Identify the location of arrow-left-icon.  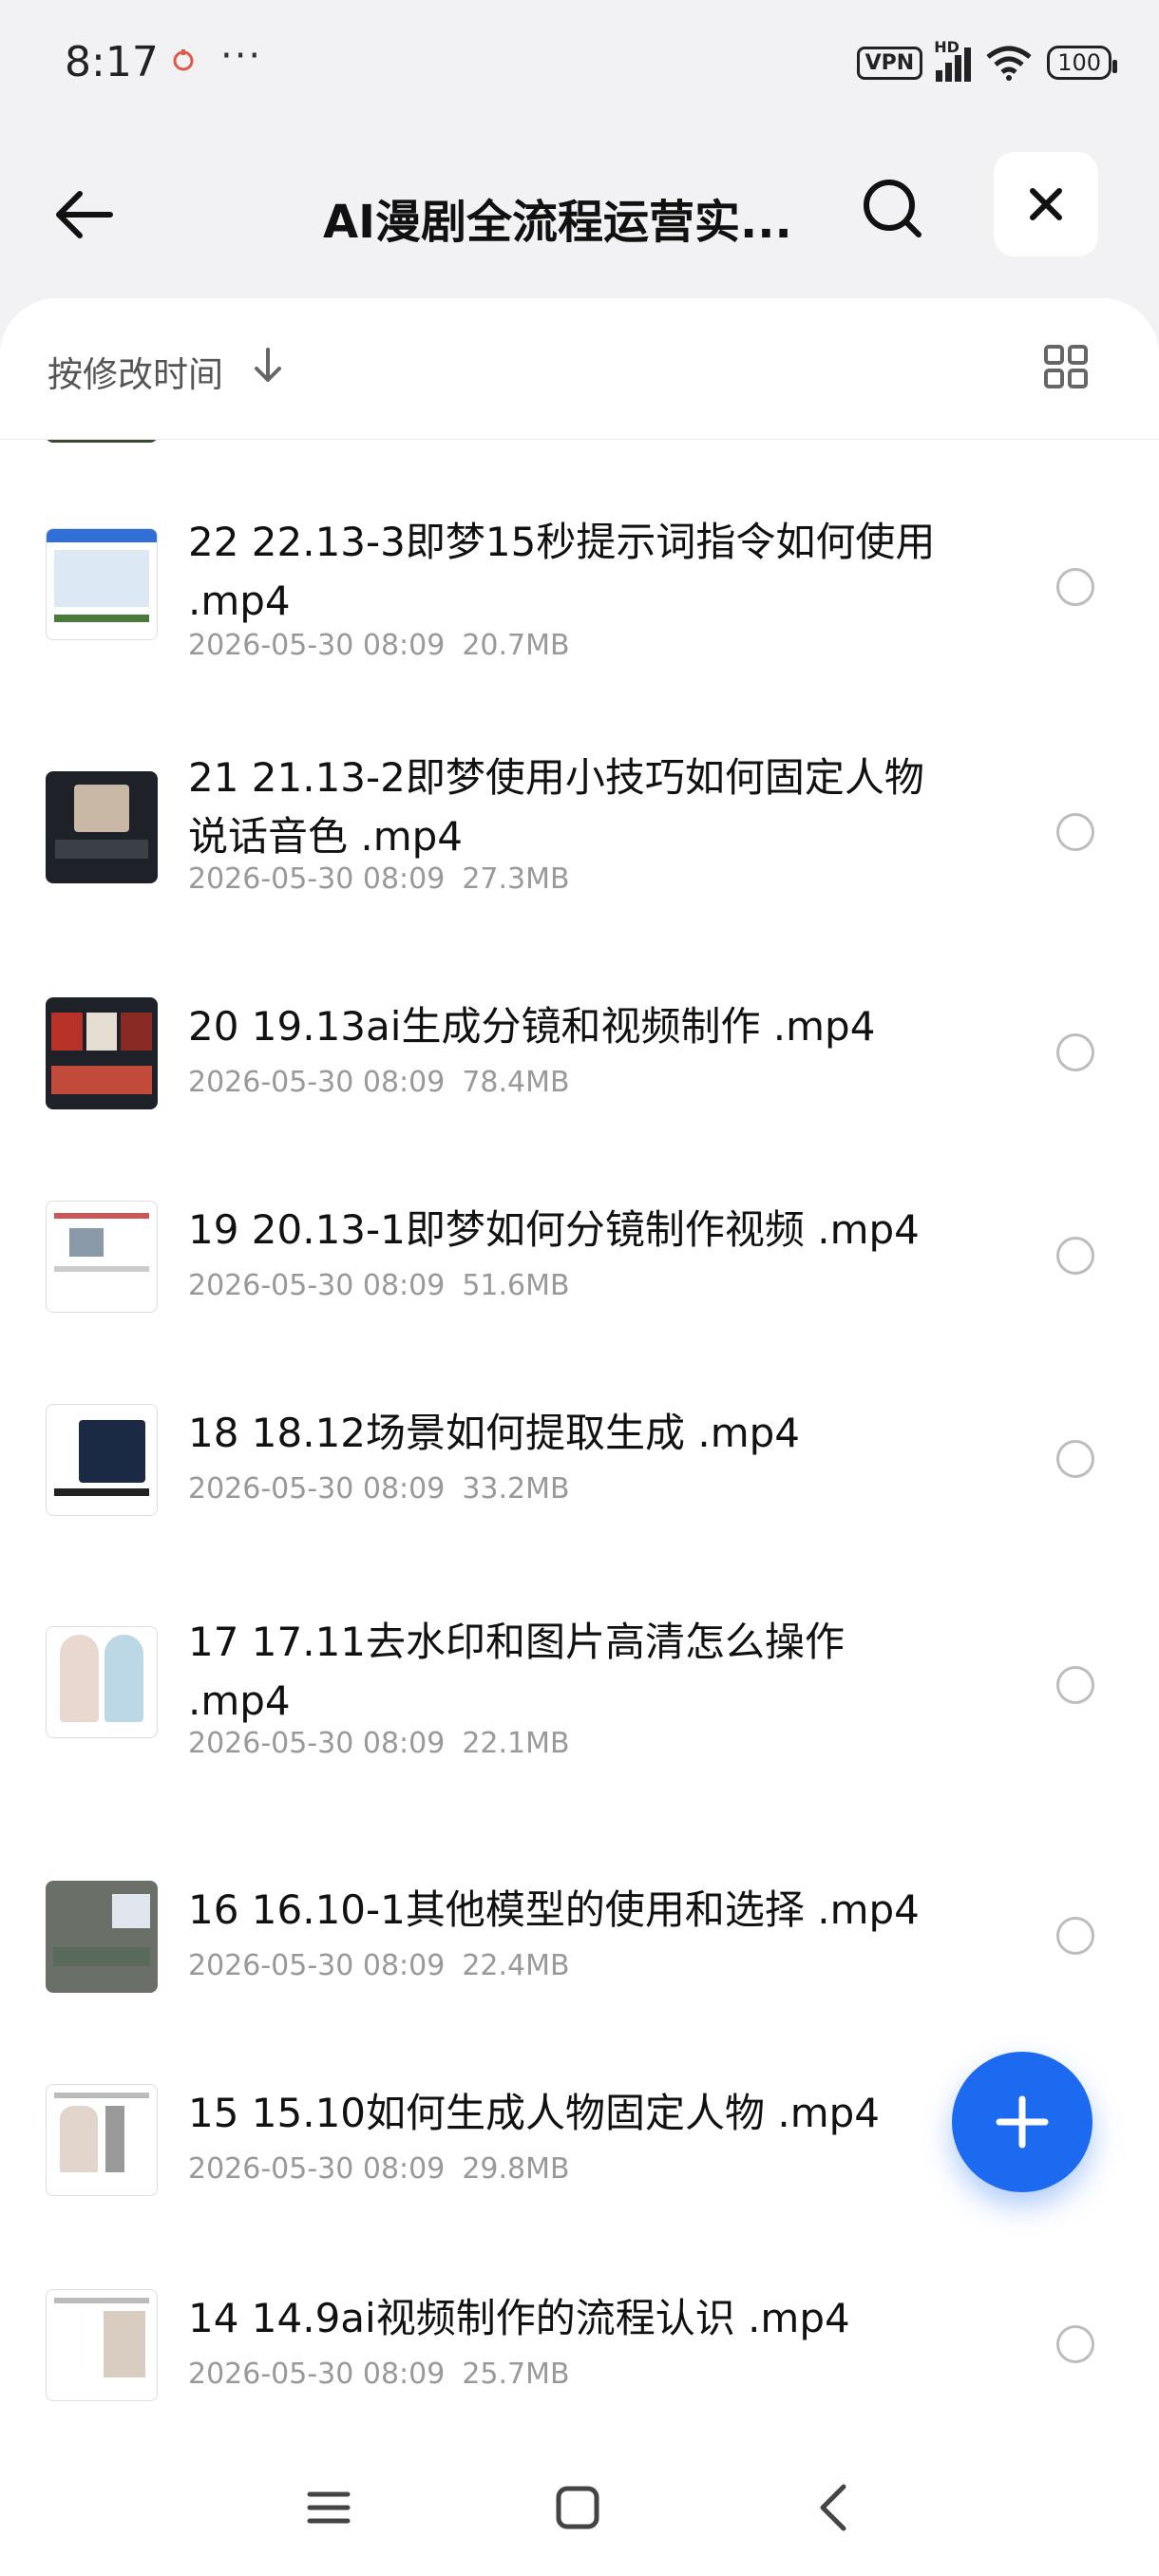
(84, 214).